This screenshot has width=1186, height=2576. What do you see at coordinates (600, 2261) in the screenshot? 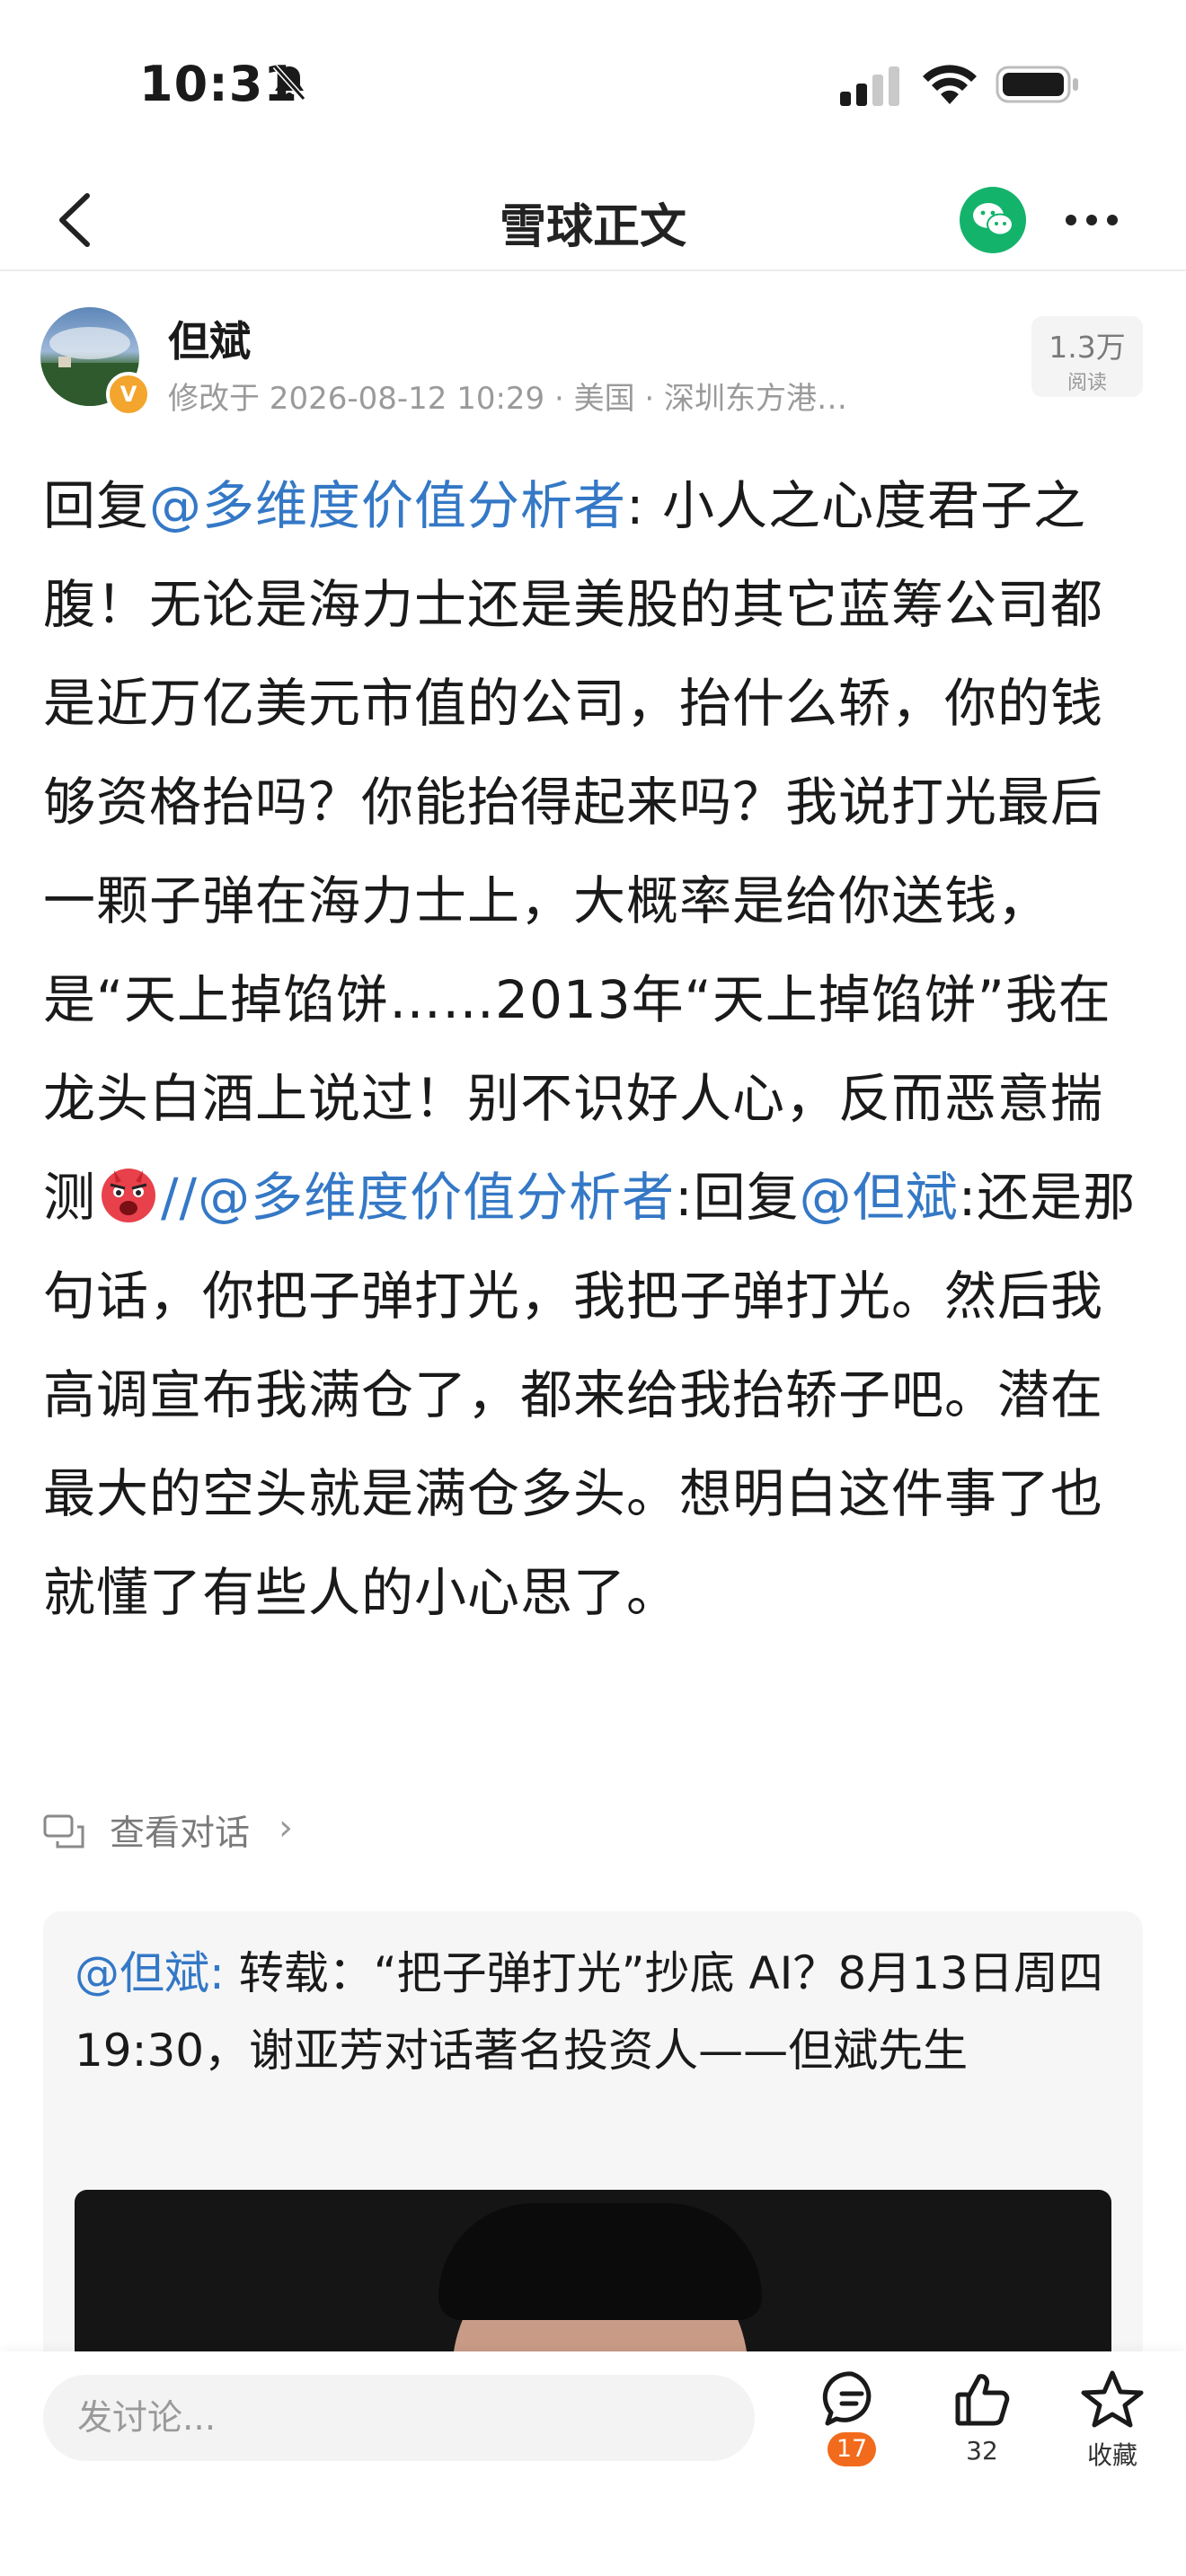
I see `portrait-hair` at bounding box center [600, 2261].